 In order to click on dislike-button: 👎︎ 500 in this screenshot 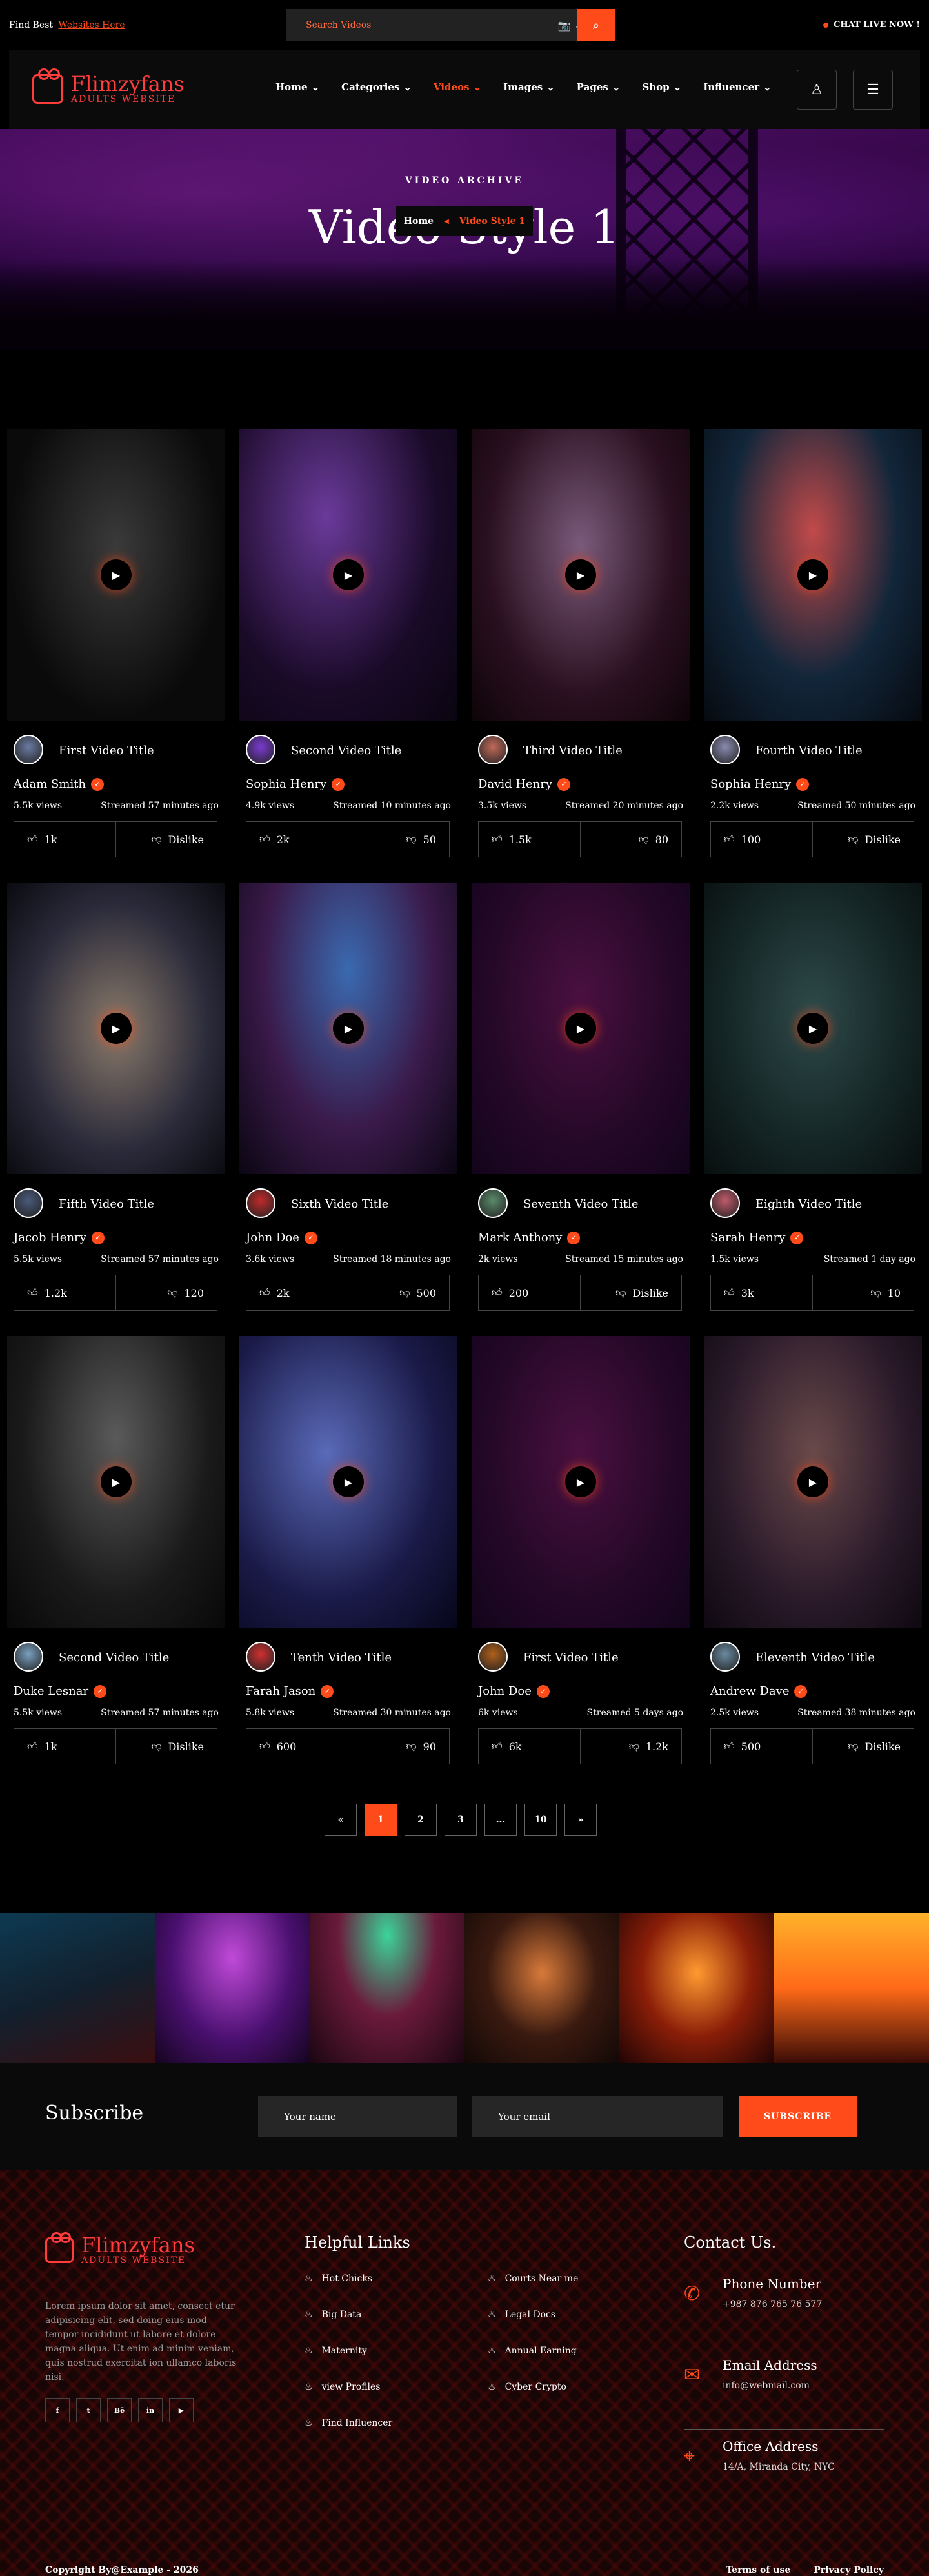, I will do `click(398, 1292)`.